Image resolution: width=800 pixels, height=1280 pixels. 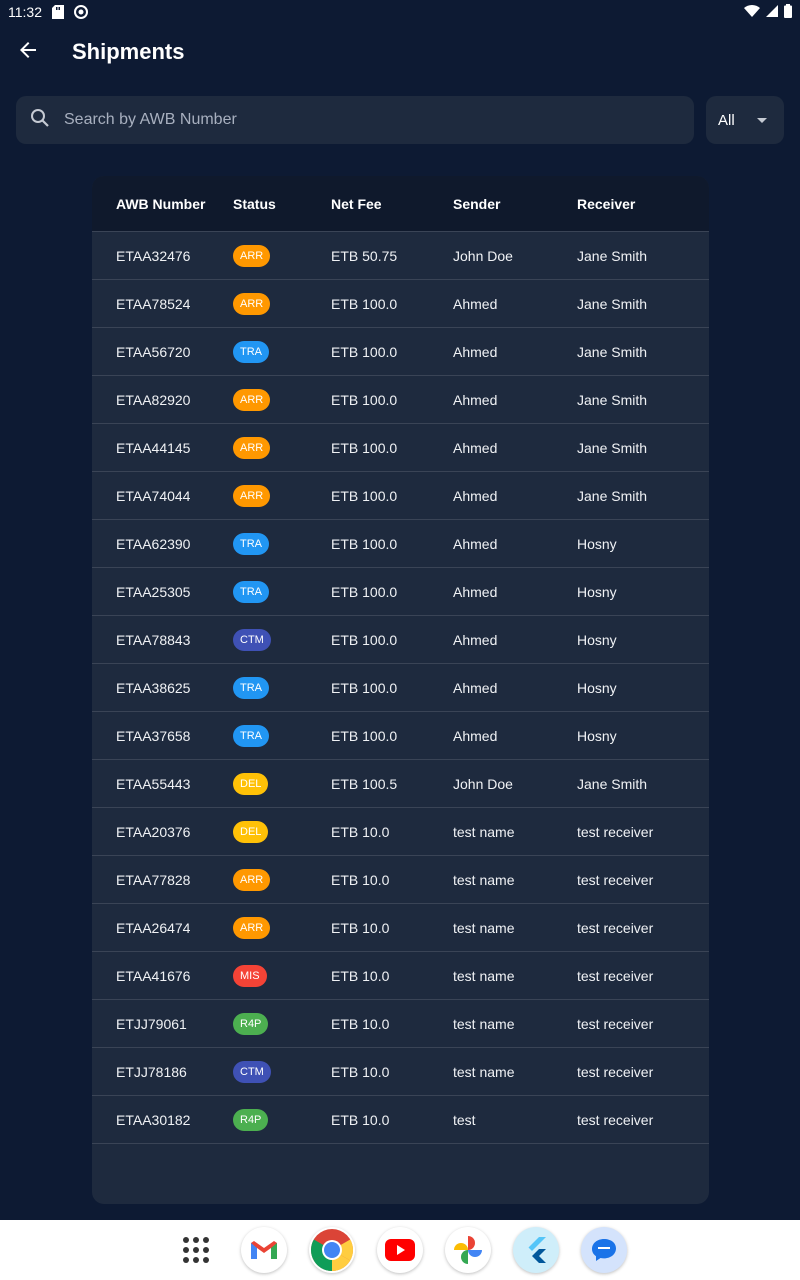 What do you see at coordinates (162, 204) in the screenshot?
I see `header-awb-number: AWB Number` at bounding box center [162, 204].